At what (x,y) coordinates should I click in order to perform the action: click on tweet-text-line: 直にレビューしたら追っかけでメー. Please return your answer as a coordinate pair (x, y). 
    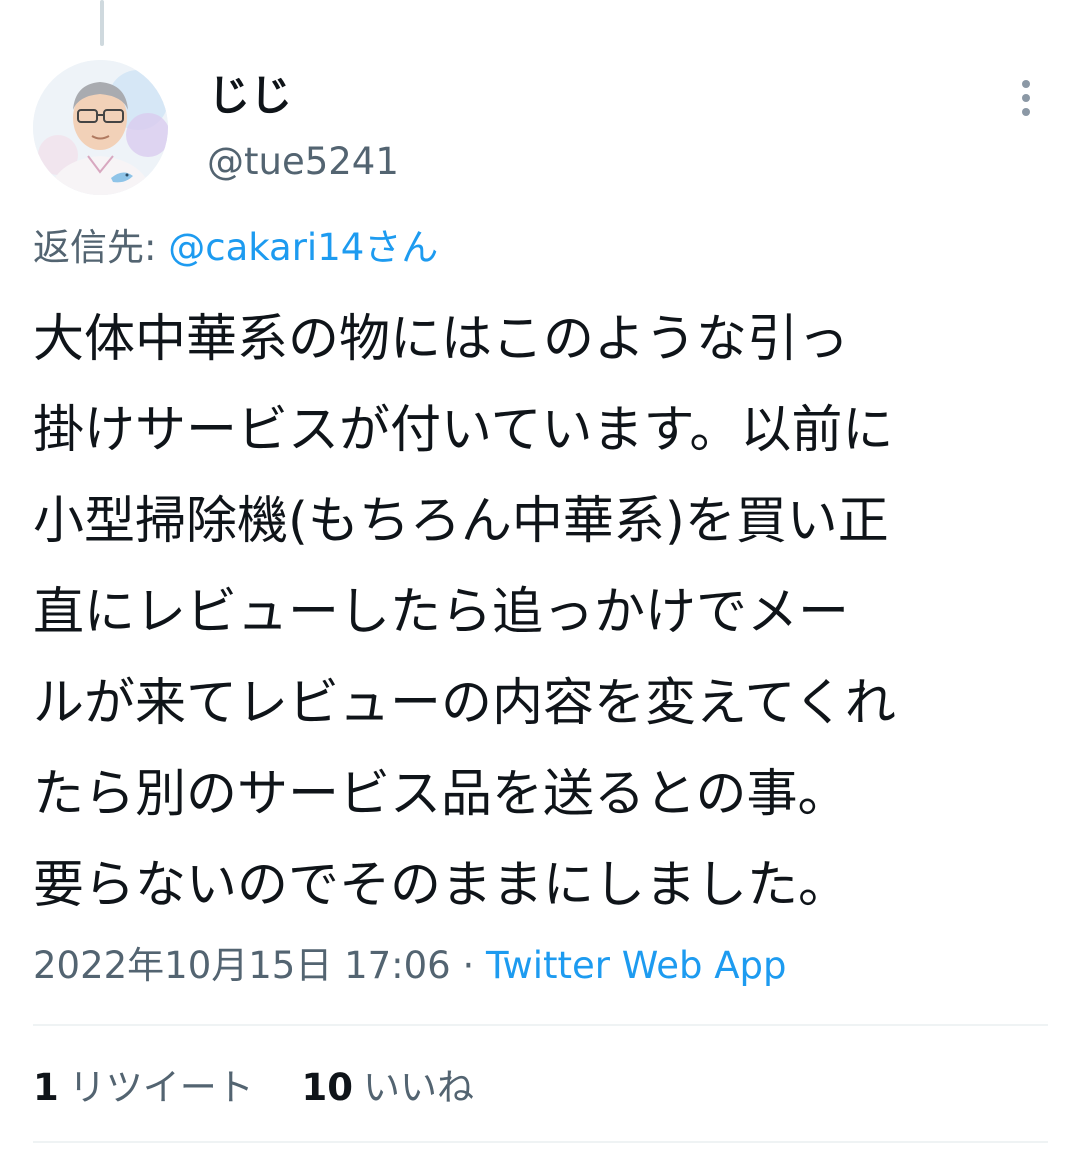
    Looking at the image, I should click on (441, 612).